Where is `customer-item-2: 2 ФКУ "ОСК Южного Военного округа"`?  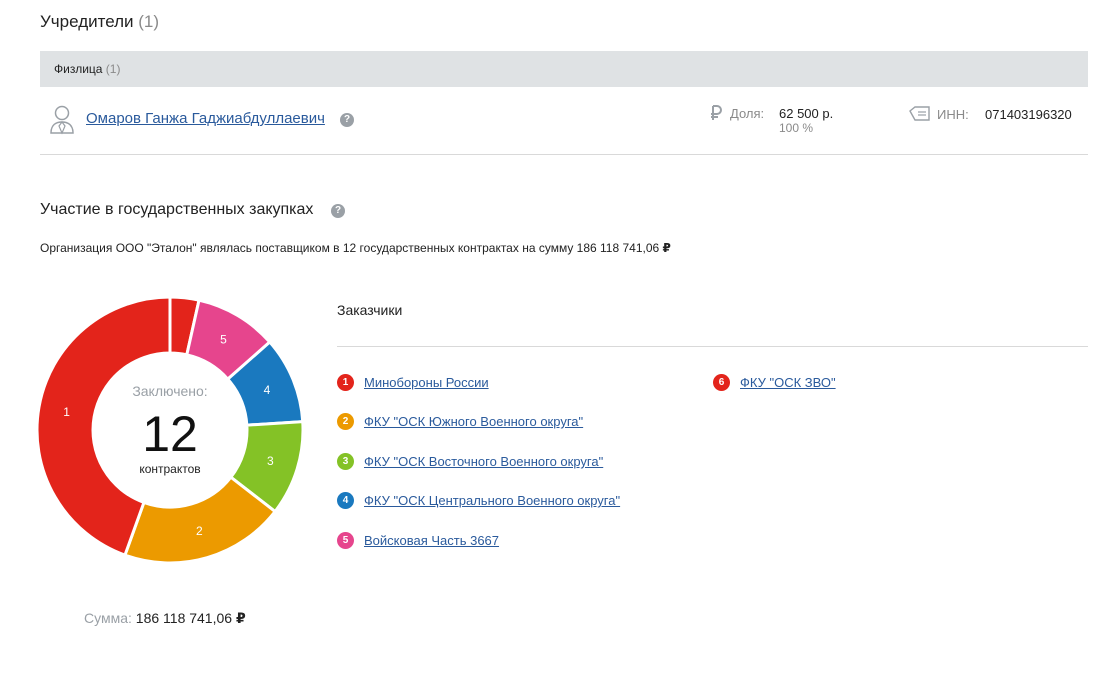
customer-item-2: 2 ФКУ "ОСК Южного Военного округа" is located at coordinates (460, 421).